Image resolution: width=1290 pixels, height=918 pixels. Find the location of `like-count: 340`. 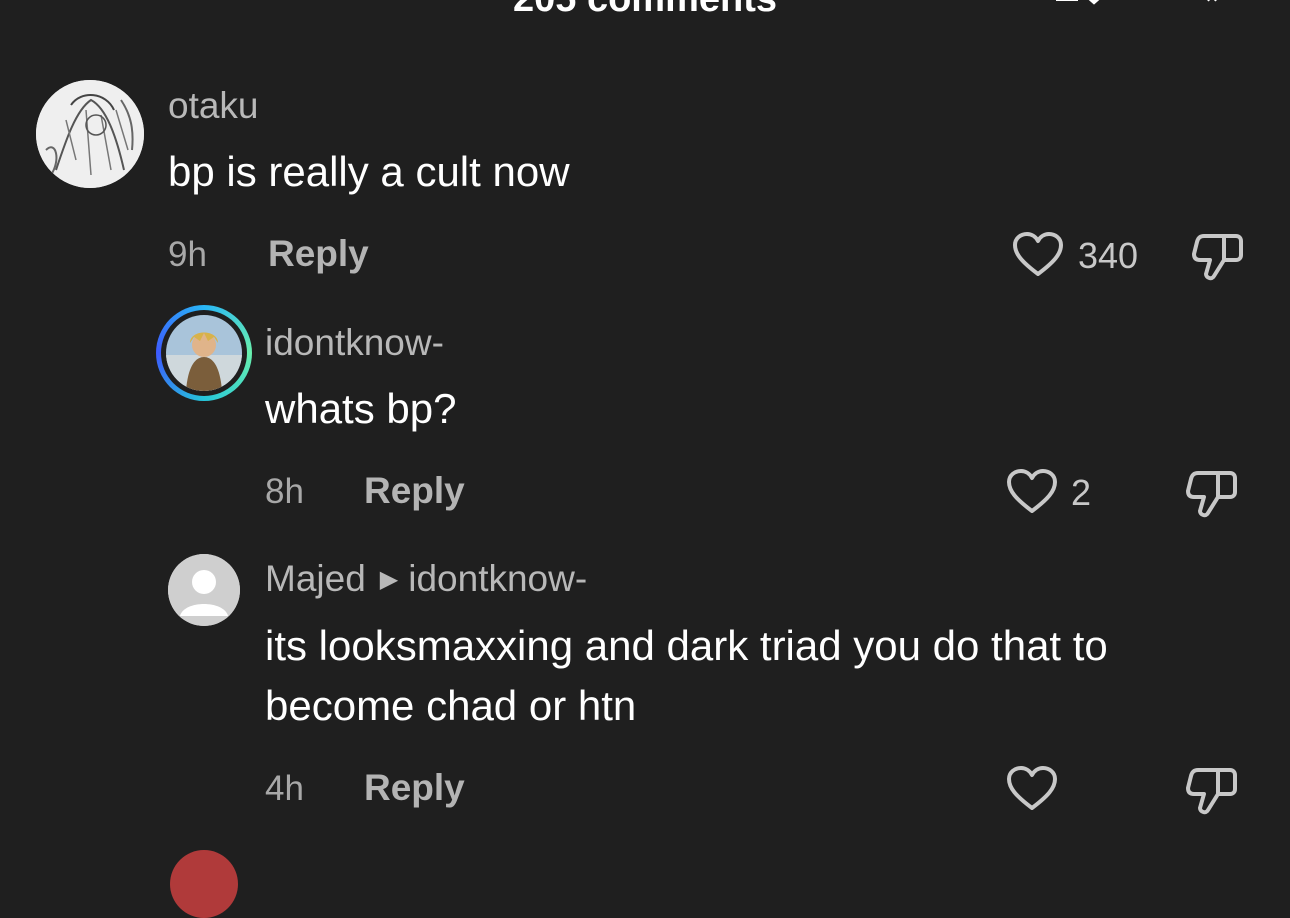

like-count: 340 is located at coordinates (1108, 255).